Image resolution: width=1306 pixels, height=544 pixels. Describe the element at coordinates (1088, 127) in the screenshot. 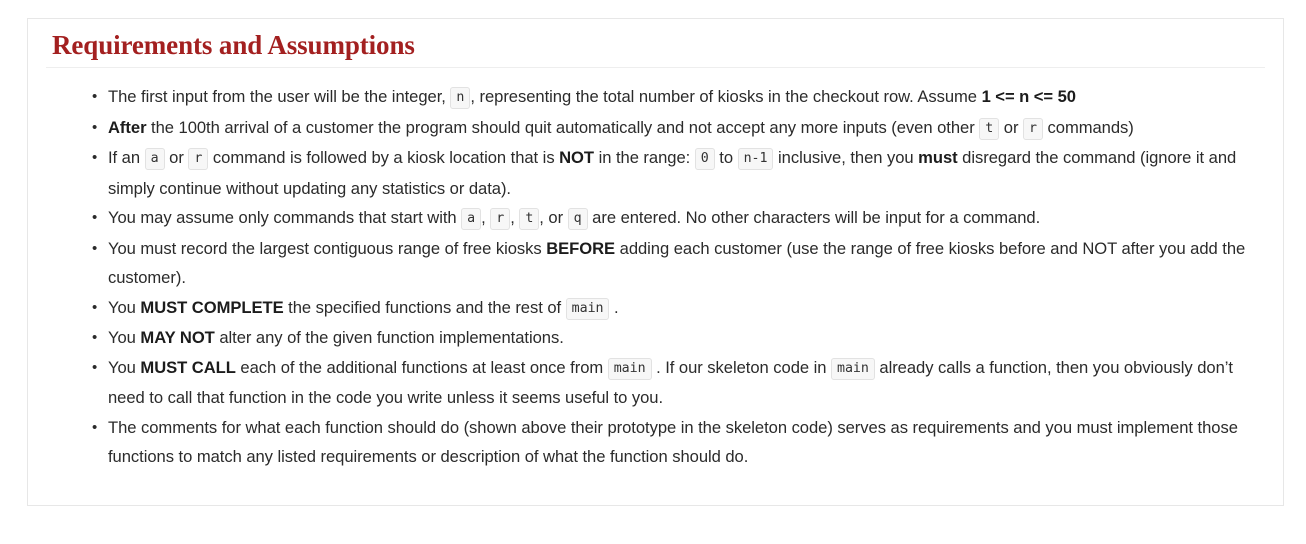

I see `requirement-text: commands)` at that location.